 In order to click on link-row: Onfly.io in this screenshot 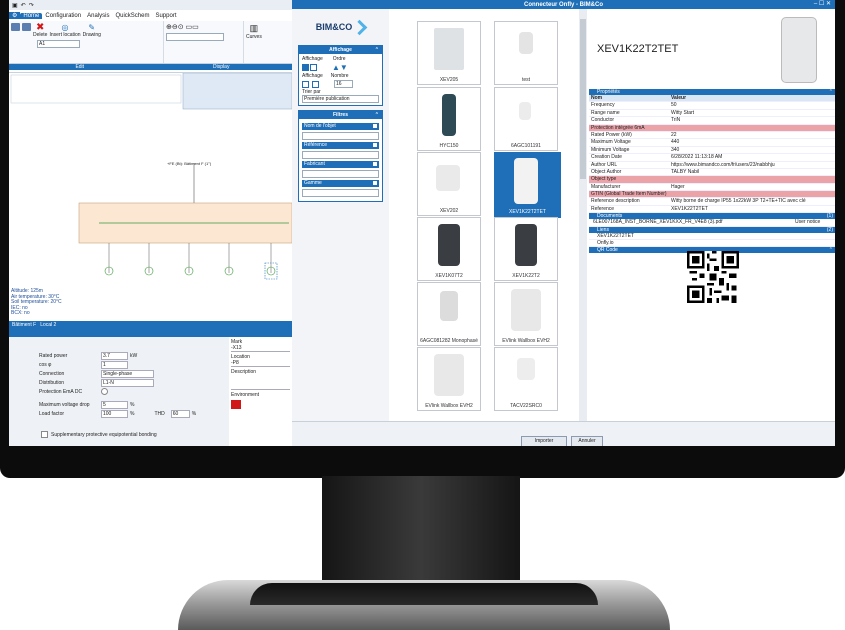, I will do `click(712, 244)`.